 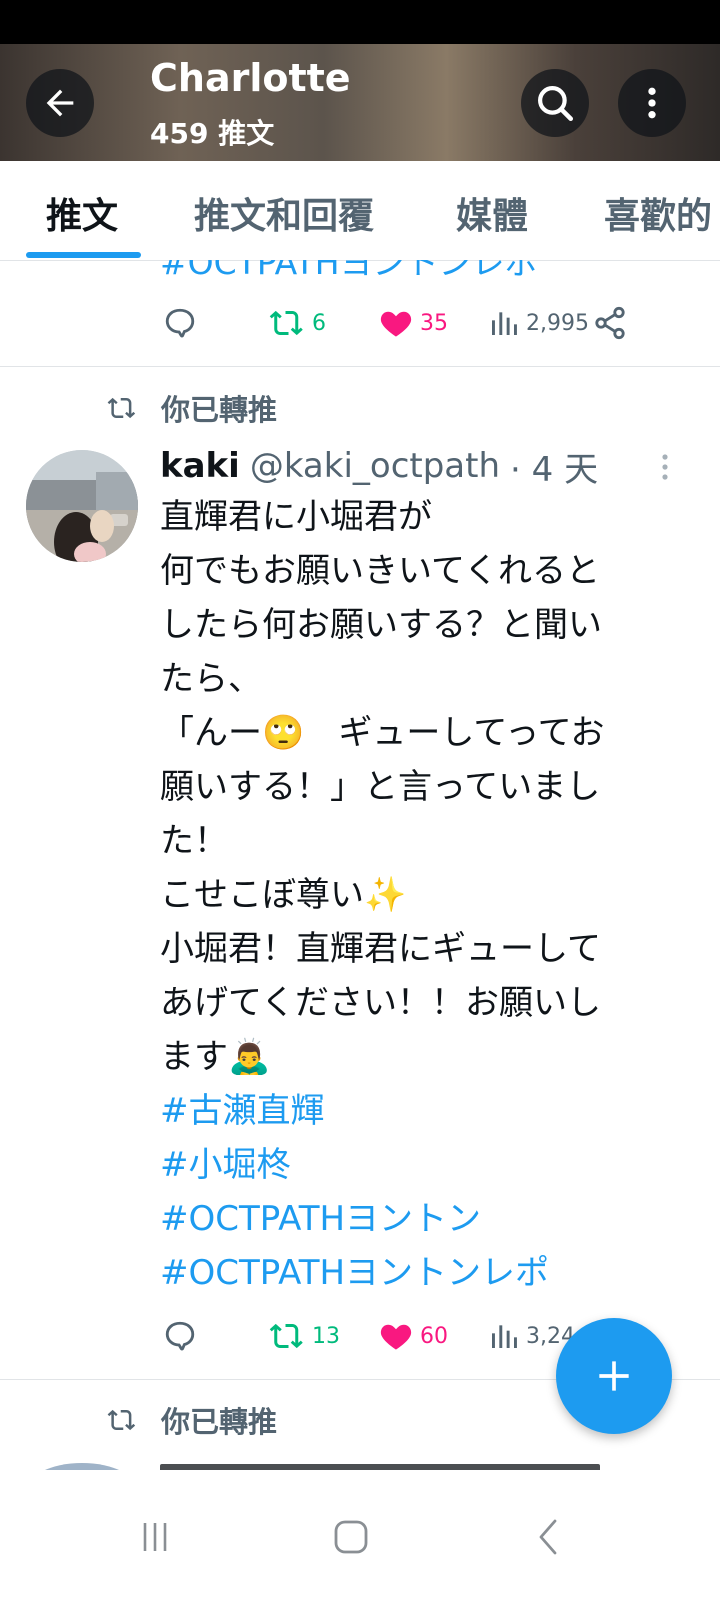 I want to click on view-count: 2,995, so click(x=557, y=323).